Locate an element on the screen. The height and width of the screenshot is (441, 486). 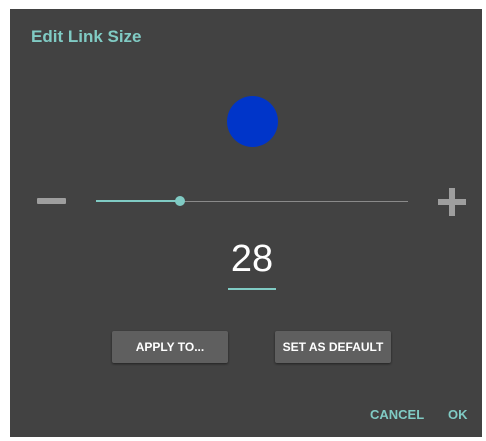
ok-button: OK is located at coordinates (458, 414).